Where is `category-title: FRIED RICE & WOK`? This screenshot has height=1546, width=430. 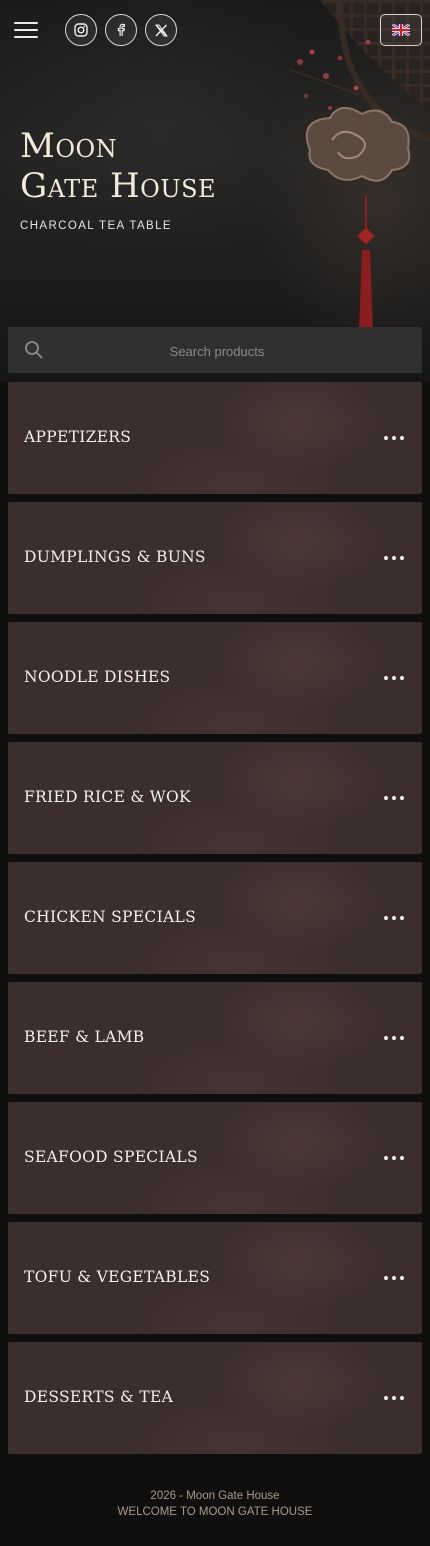 category-title: FRIED RICE & WOK is located at coordinates (107, 797).